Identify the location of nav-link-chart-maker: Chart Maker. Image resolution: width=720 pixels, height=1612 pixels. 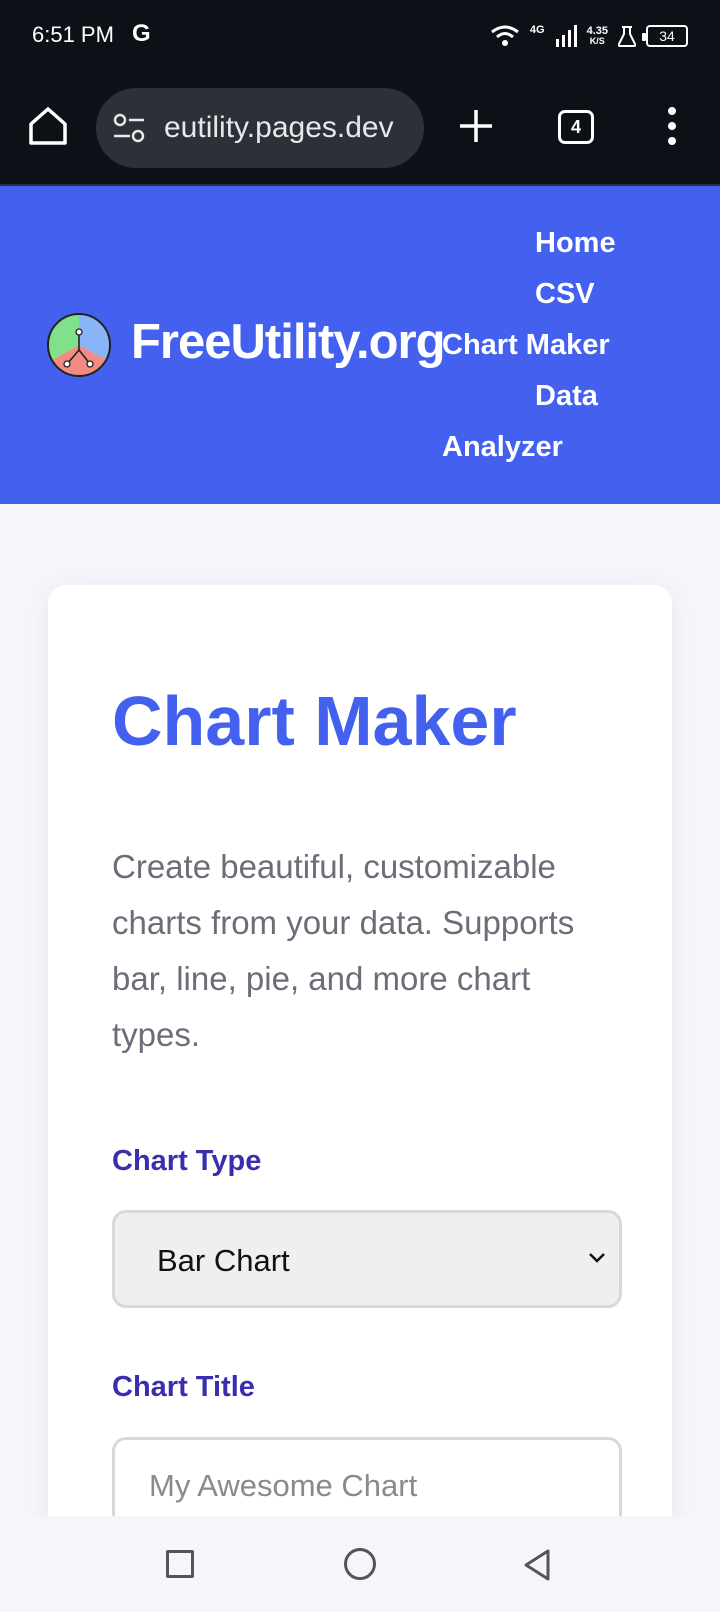
(546, 345).